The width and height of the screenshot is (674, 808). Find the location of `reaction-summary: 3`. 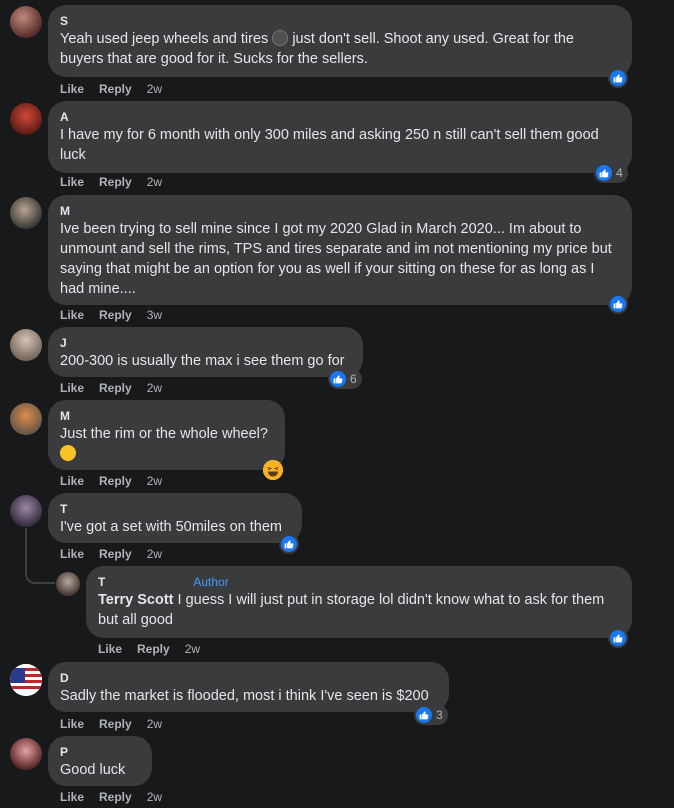

reaction-summary: 3 is located at coordinates (431, 715).